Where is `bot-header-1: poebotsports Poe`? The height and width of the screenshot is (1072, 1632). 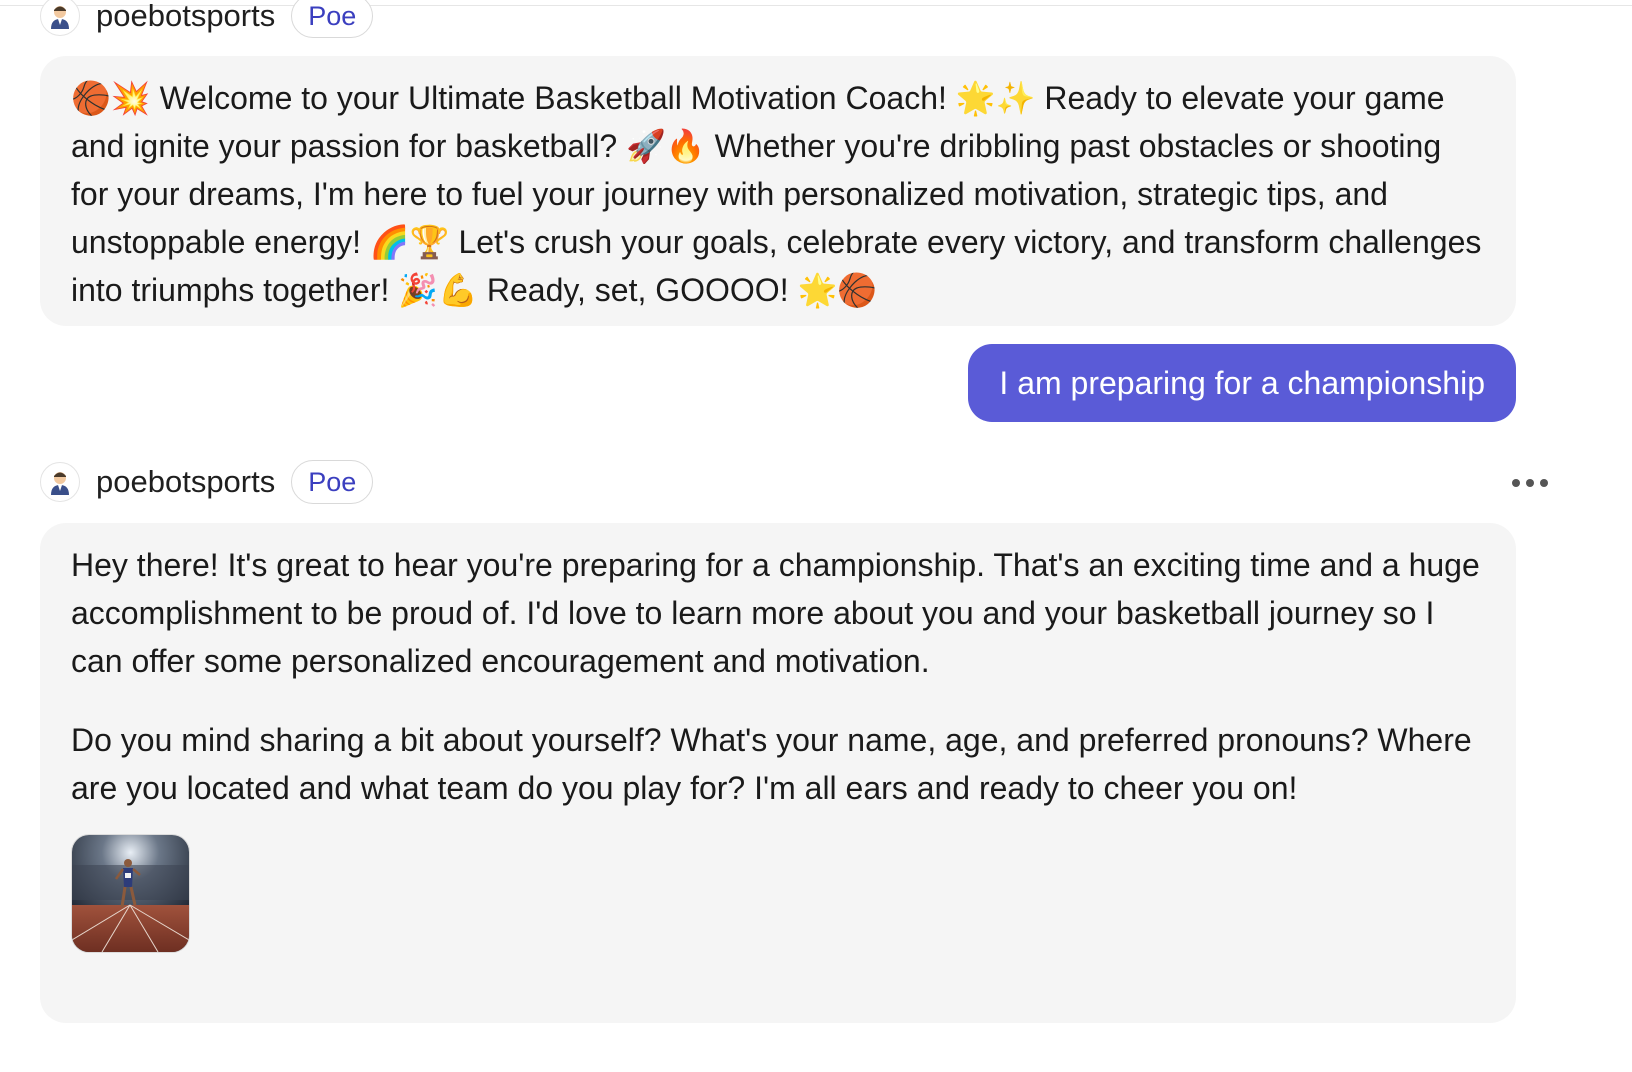 bot-header-1: poebotsports Poe is located at coordinates (207, 20).